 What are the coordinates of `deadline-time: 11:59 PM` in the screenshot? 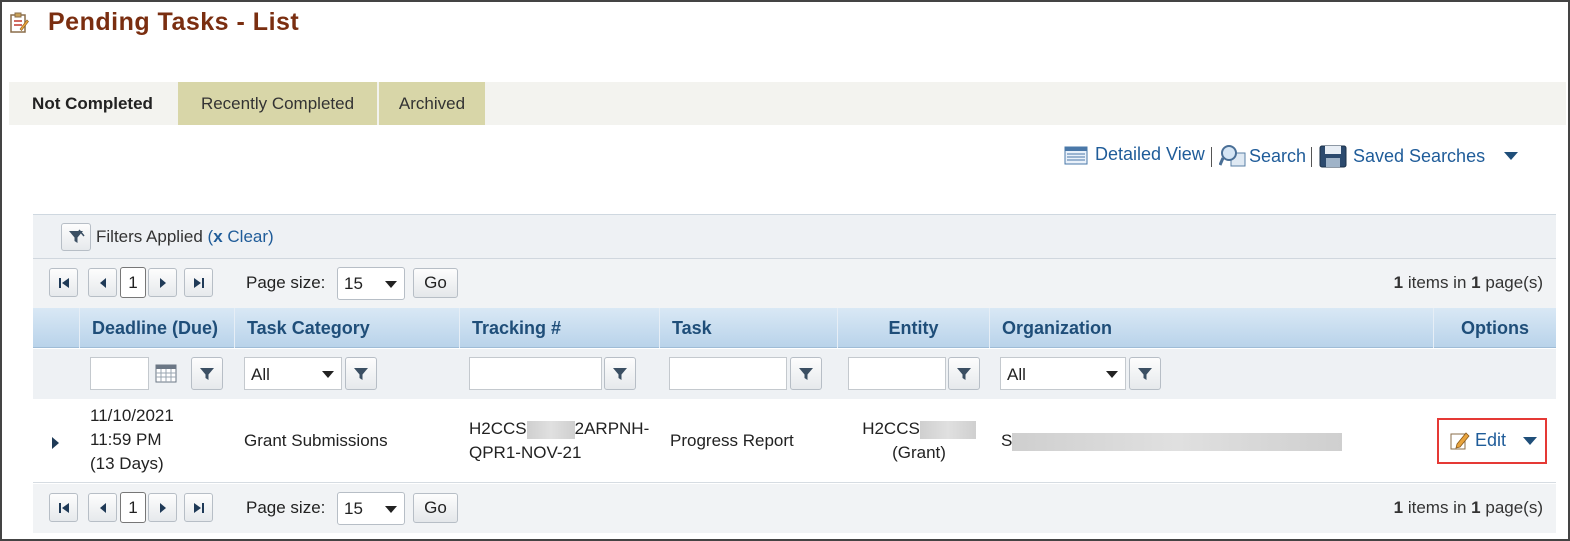 It's located at (126, 439).